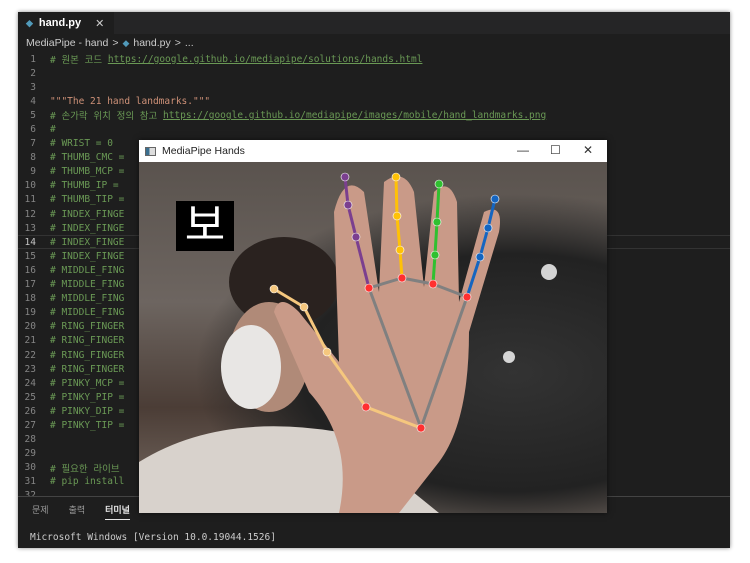 The width and height of the screenshot is (750, 563). I want to click on code-text: # 손가락 위치 정의 참고, so click(106, 117).